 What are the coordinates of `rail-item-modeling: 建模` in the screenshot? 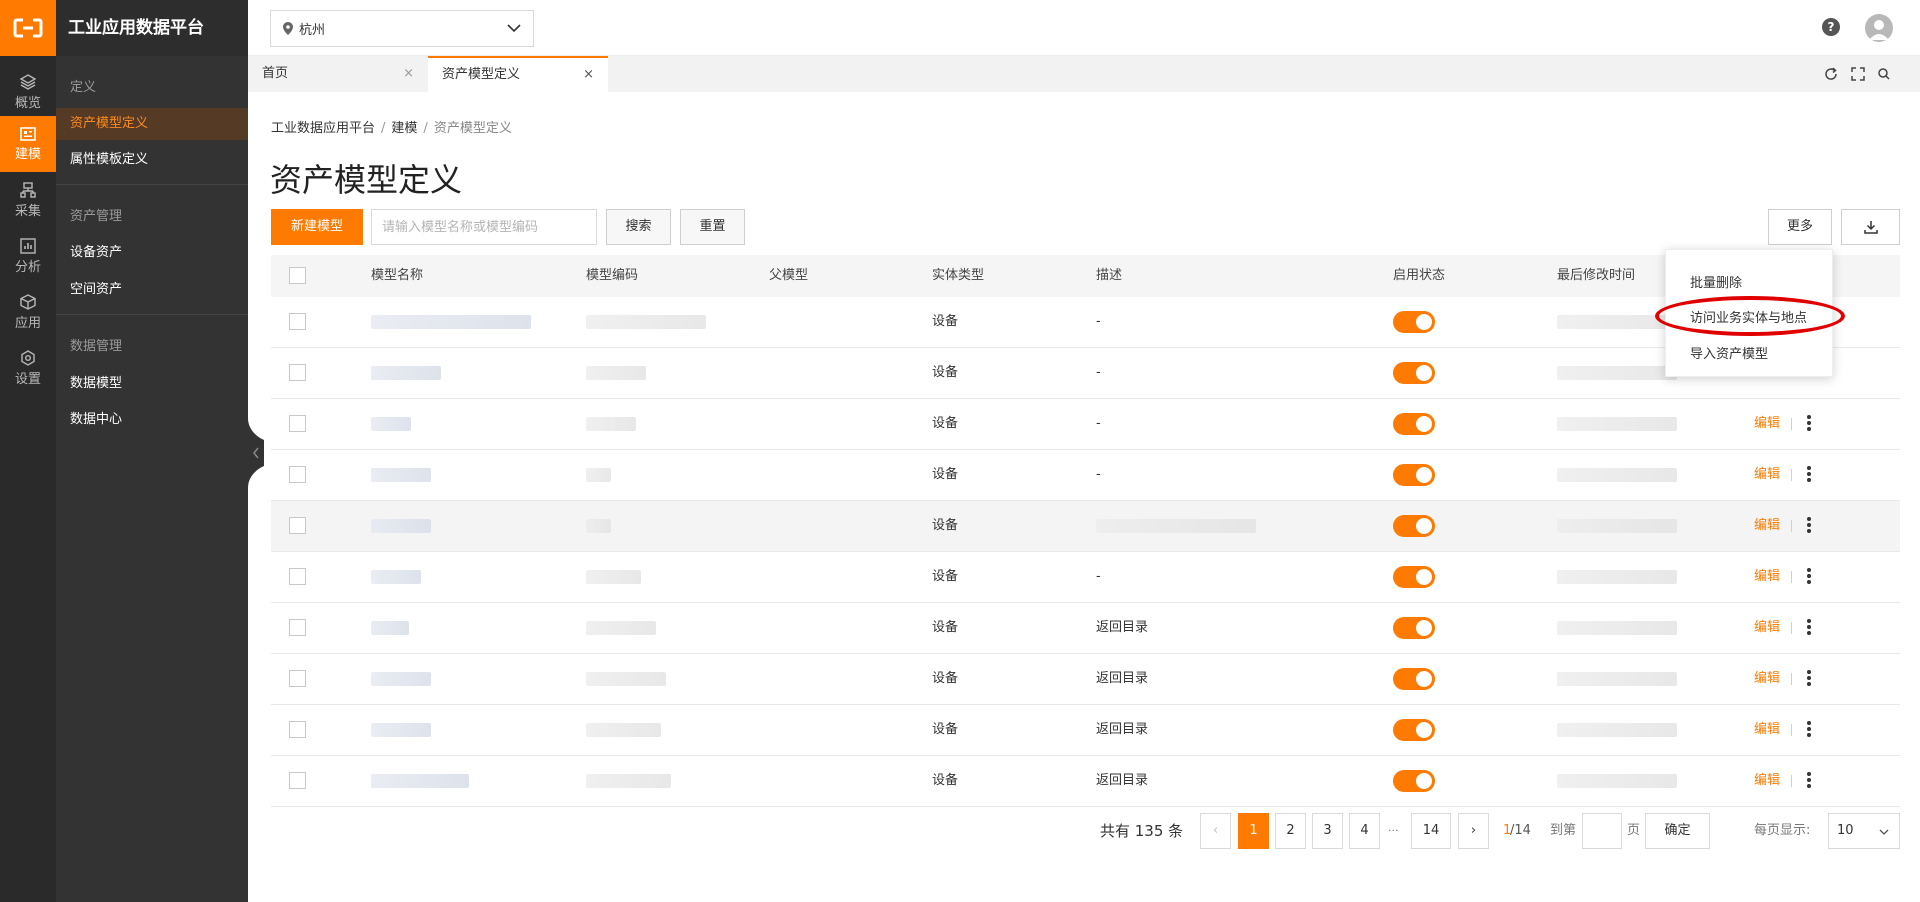 It's located at (28, 144).